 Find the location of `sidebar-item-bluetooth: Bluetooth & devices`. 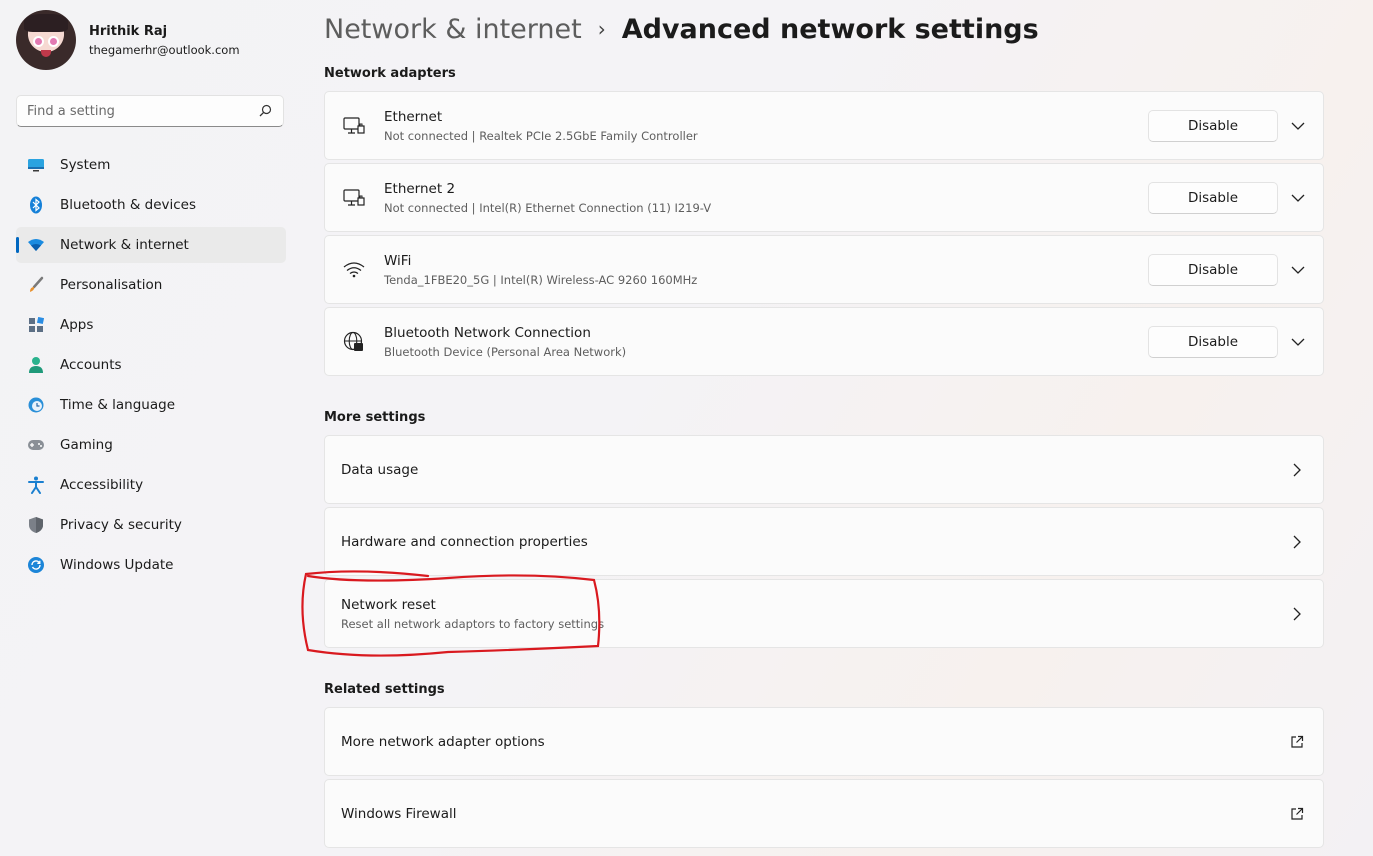

sidebar-item-bluetooth: Bluetooth & devices is located at coordinates (151, 205).